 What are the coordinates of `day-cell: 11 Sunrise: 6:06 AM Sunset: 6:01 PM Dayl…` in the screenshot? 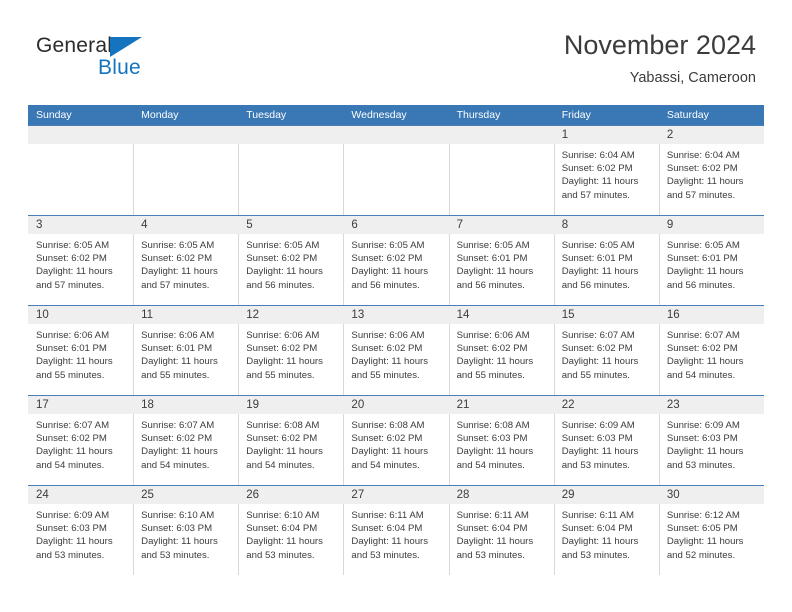 It's located at (186, 350).